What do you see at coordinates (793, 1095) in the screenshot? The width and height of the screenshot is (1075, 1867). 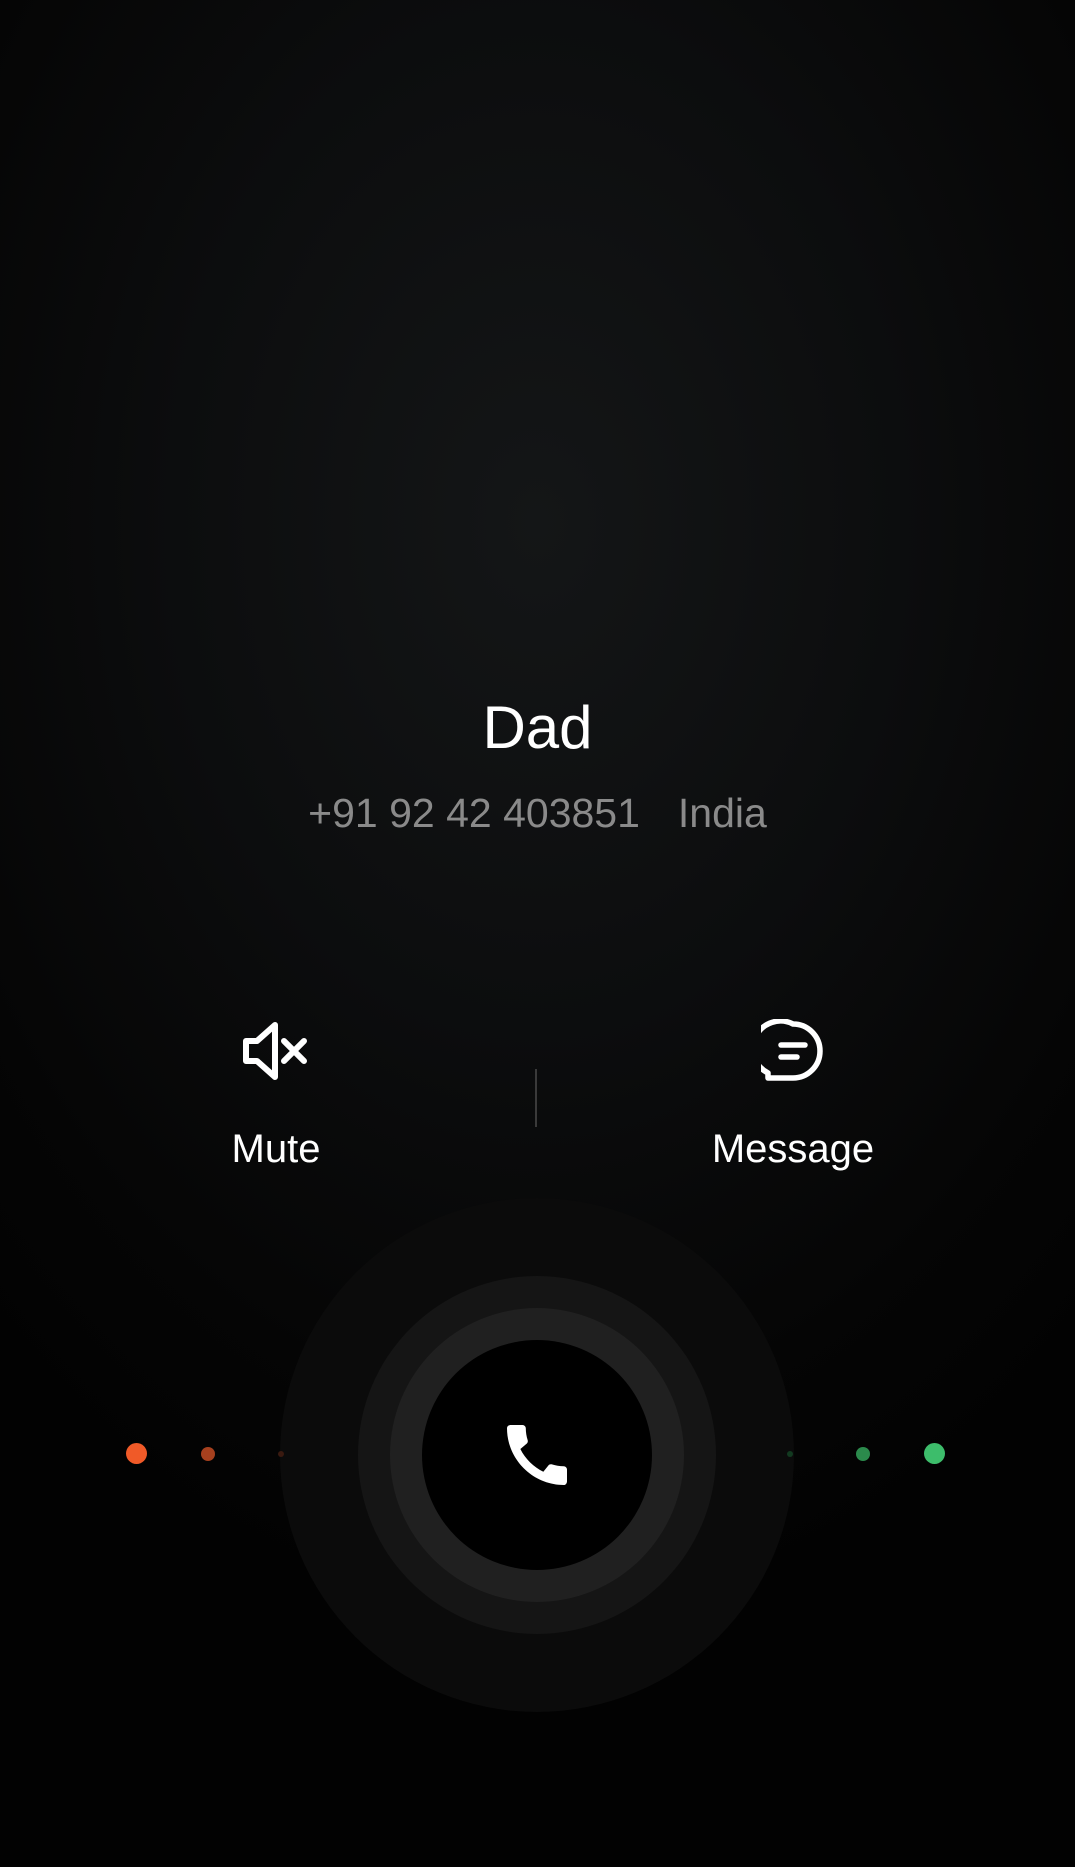 I see `message-button: Message` at bounding box center [793, 1095].